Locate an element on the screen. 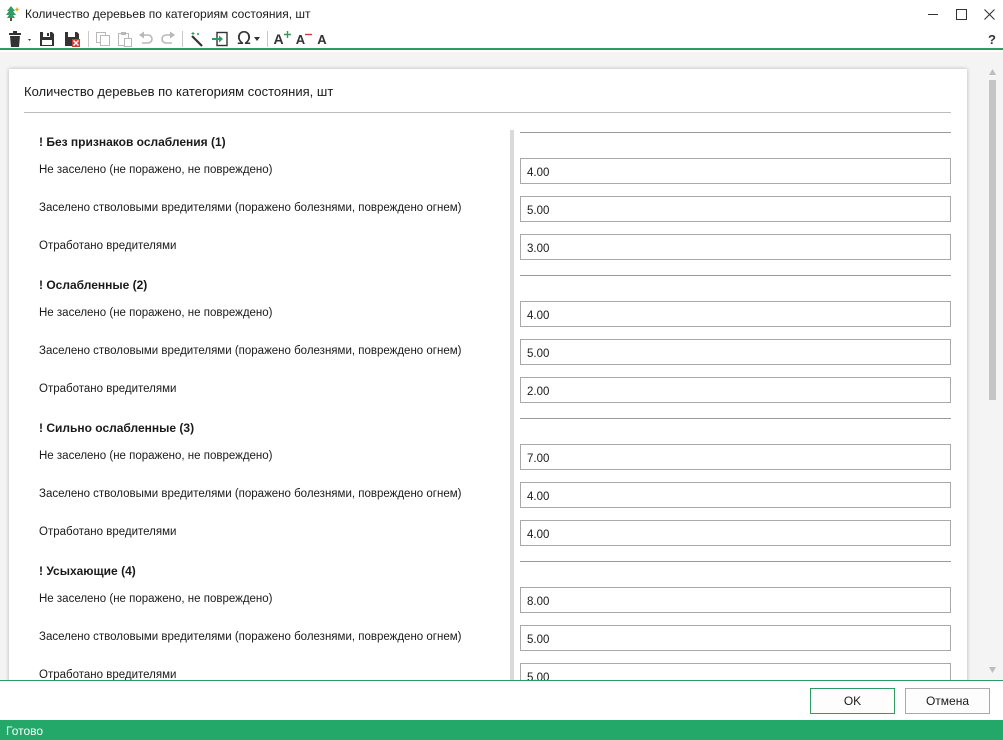 Image resolution: width=1003 pixels, height=740 pixels. section-heading: ! Усыхающие (4) is located at coordinates (87, 571).